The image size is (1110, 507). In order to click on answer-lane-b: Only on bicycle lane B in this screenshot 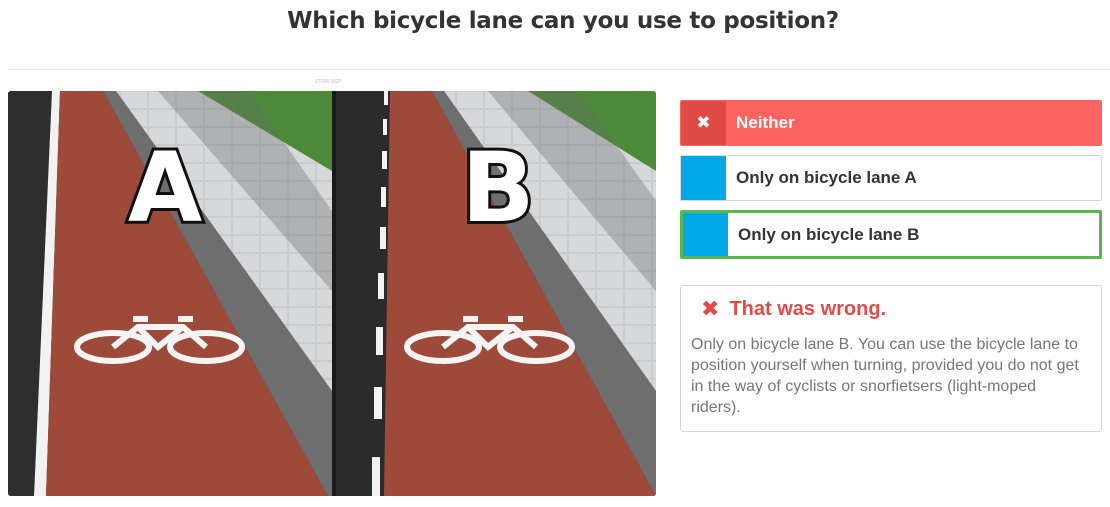, I will do `click(891, 234)`.